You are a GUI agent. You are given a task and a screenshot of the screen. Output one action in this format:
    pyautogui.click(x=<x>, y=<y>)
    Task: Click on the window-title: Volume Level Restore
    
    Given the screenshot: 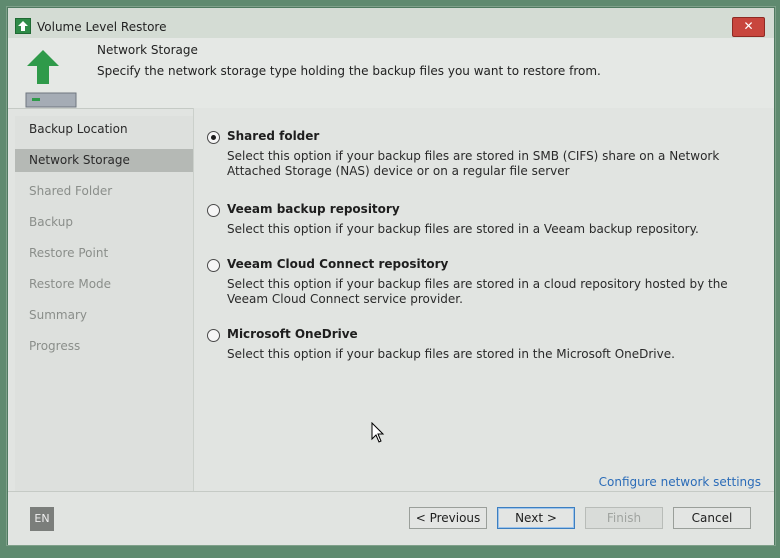 What is the action you would take?
    pyautogui.click(x=102, y=27)
    